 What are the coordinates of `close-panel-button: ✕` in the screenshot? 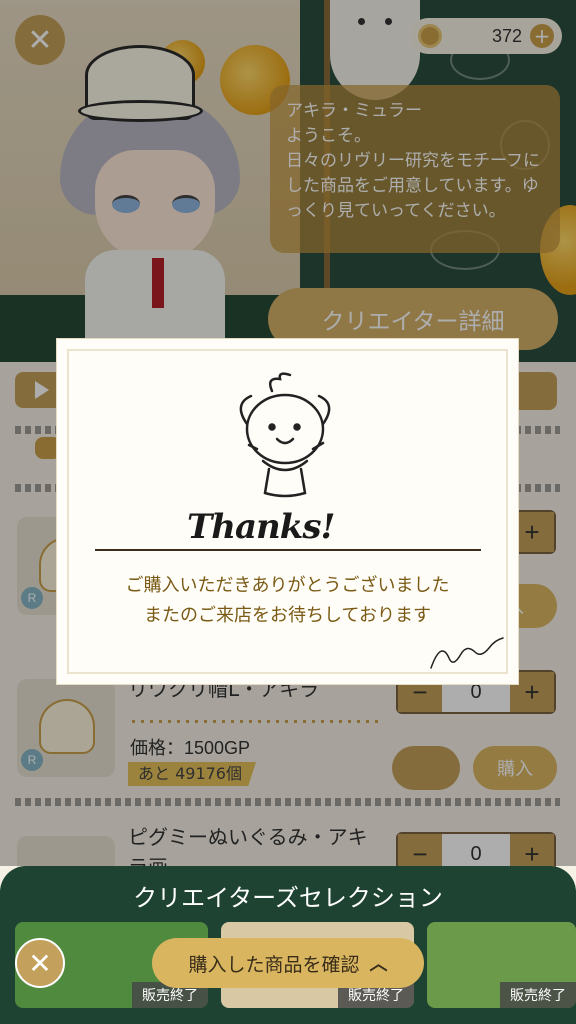 It's located at (40, 963).